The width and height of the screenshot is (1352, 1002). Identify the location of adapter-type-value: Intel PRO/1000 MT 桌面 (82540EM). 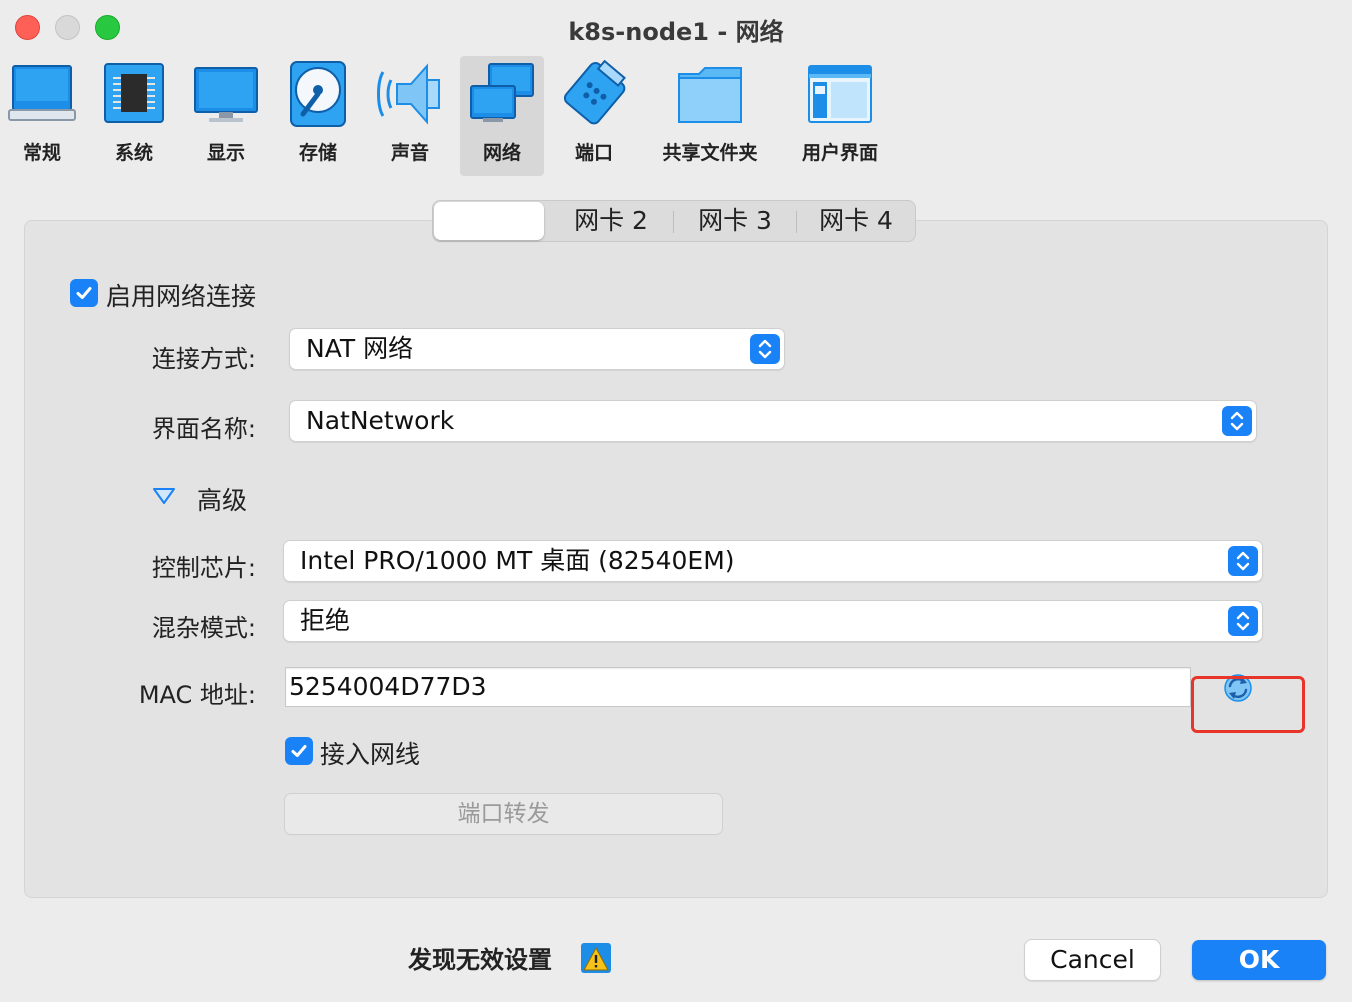
(517, 560).